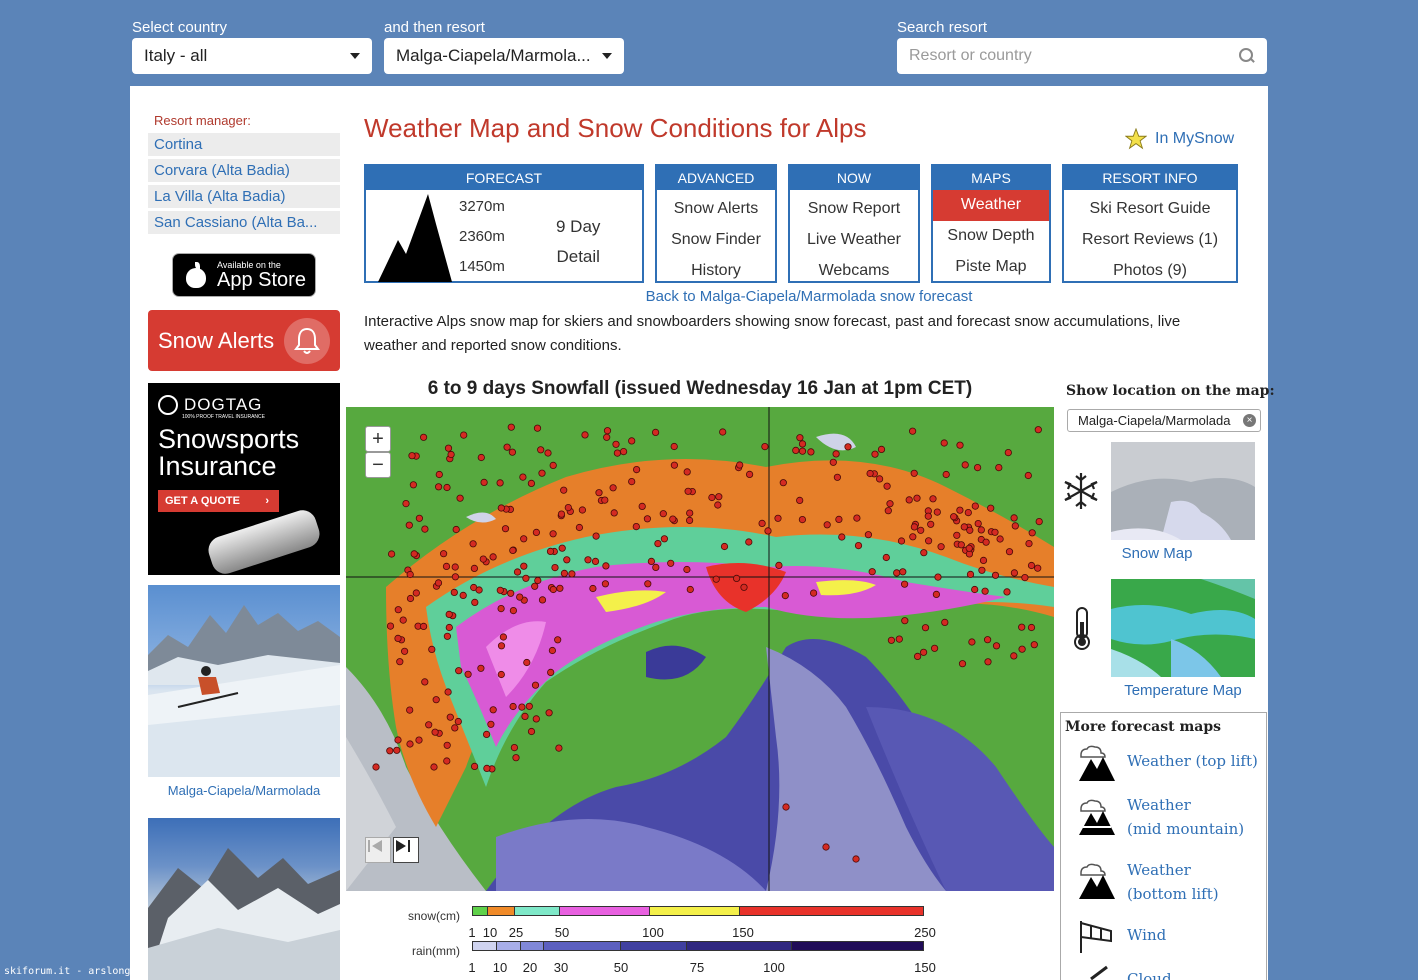  What do you see at coordinates (991, 205) in the screenshot?
I see `menu-item-weather-active: Weather` at bounding box center [991, 205].